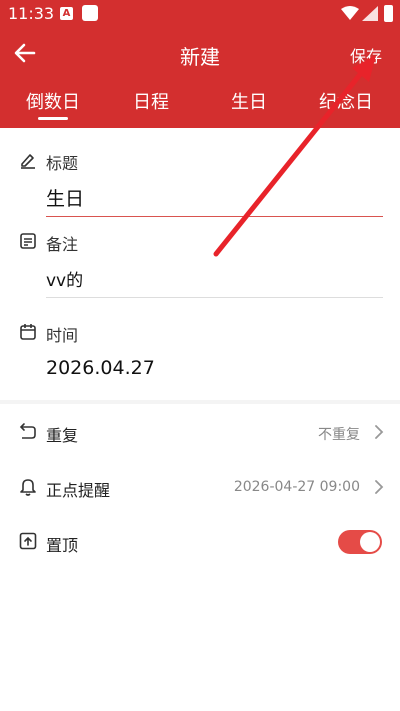 The height and width of the screenshot is (711, 400). Describe the element at coordinates (66, 13) in the screenshot. I see `notification-a-icon: A` at that location.